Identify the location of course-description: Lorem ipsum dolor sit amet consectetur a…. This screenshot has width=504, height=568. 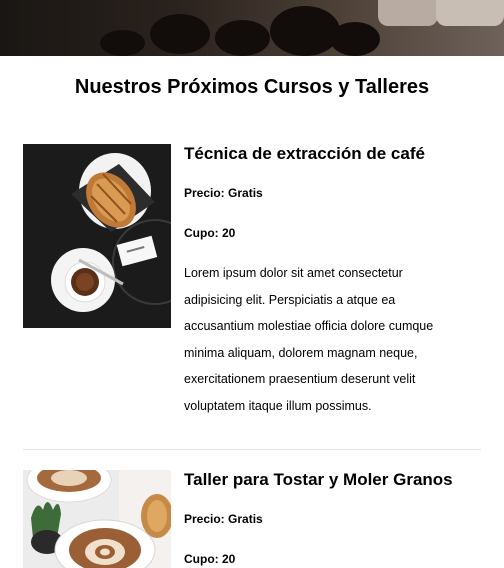
(309, 339).